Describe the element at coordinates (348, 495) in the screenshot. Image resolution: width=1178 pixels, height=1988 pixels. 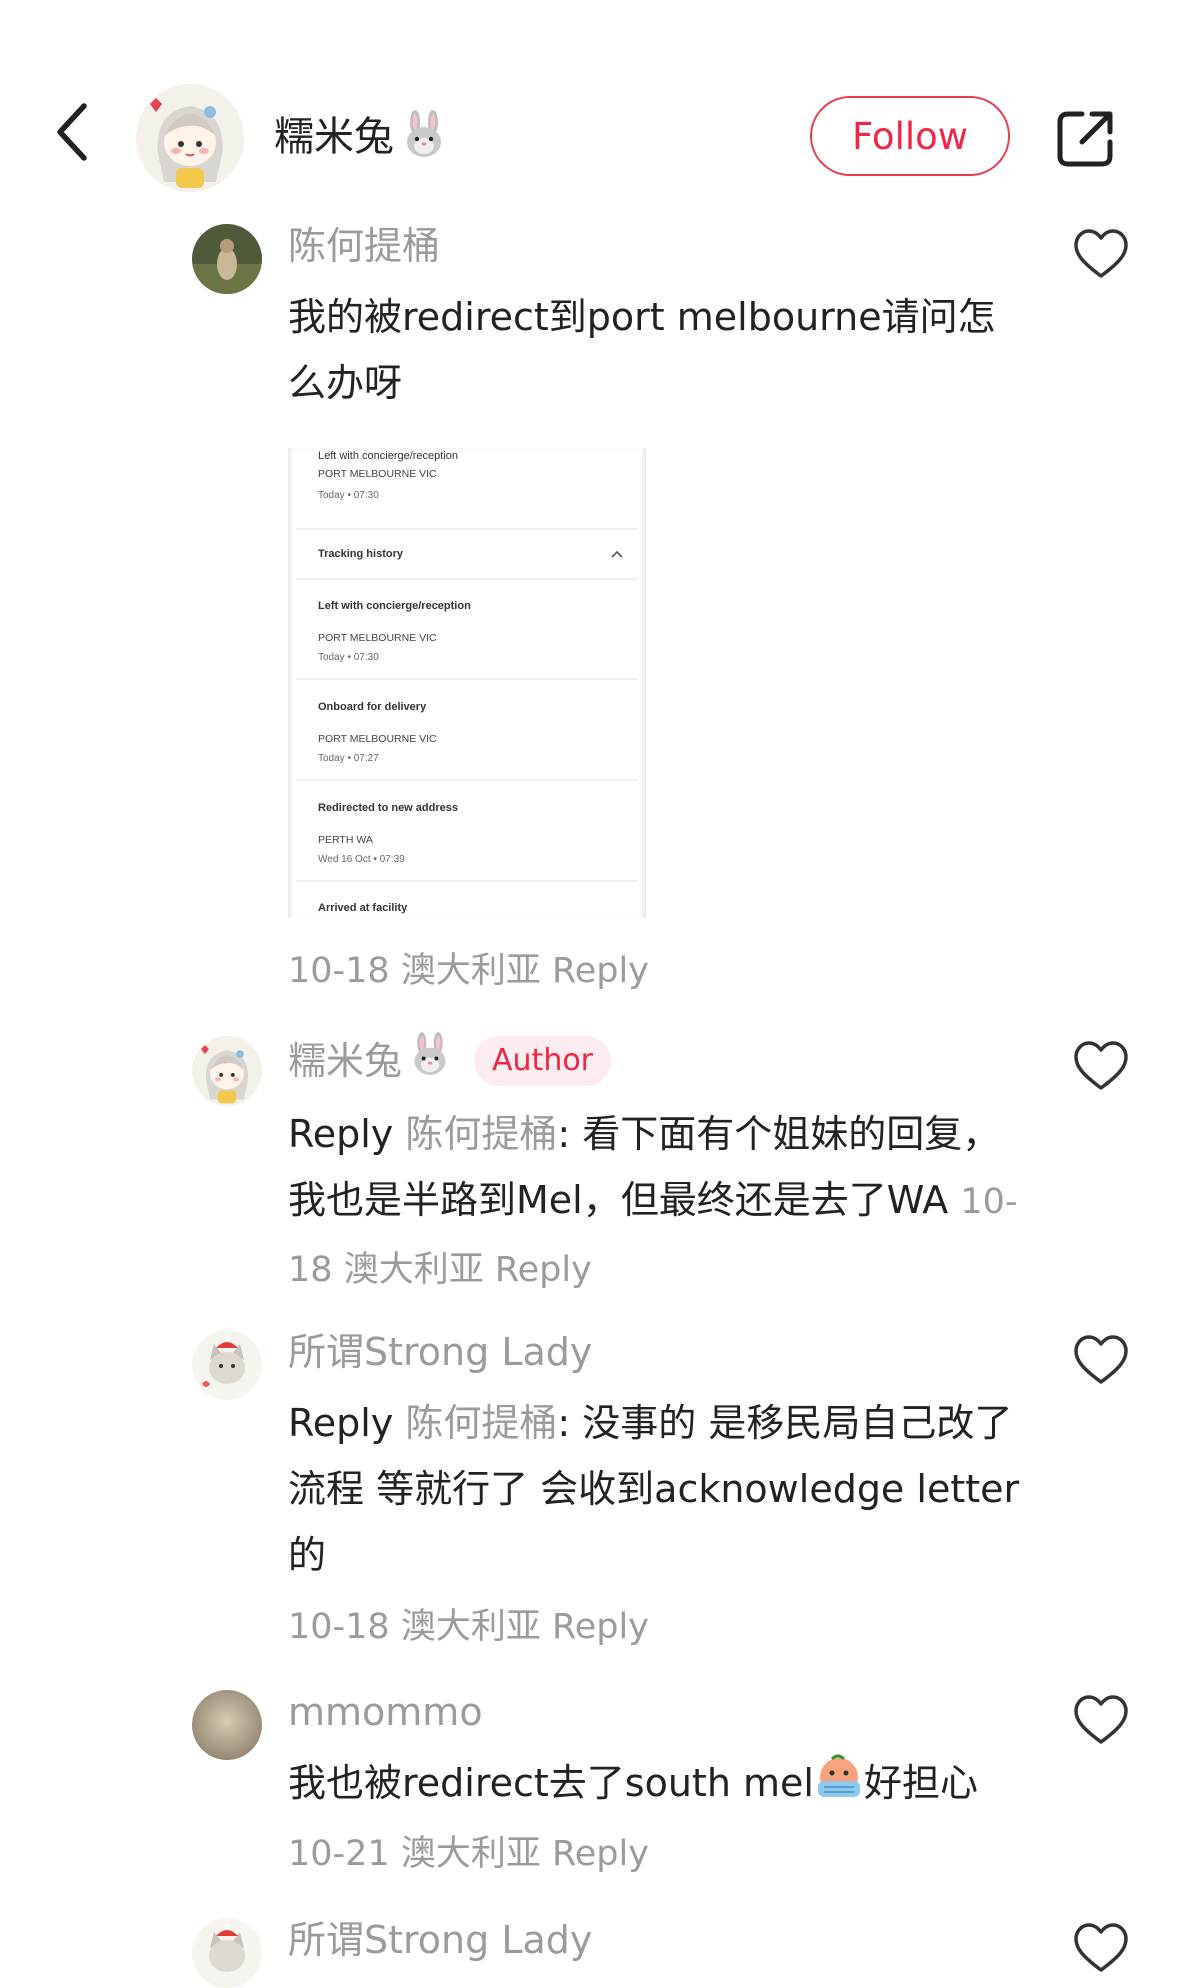
I see `top-time: Today • 07:30` at that location.